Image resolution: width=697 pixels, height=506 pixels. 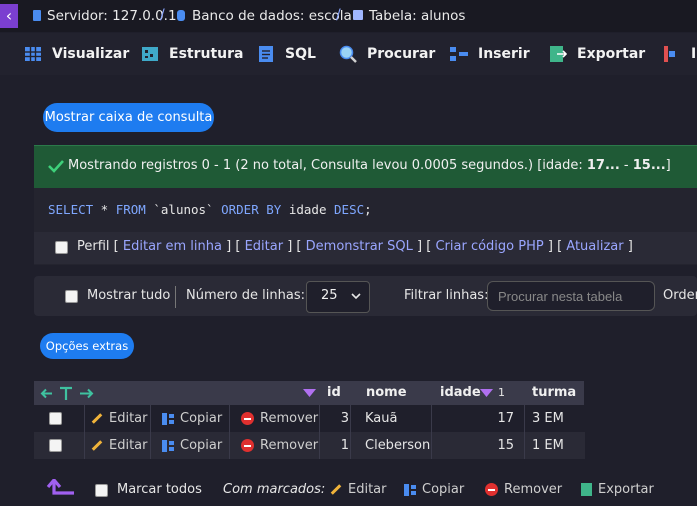 I want to click on rows-per-page-select: 25, so click(x=338, y=297).